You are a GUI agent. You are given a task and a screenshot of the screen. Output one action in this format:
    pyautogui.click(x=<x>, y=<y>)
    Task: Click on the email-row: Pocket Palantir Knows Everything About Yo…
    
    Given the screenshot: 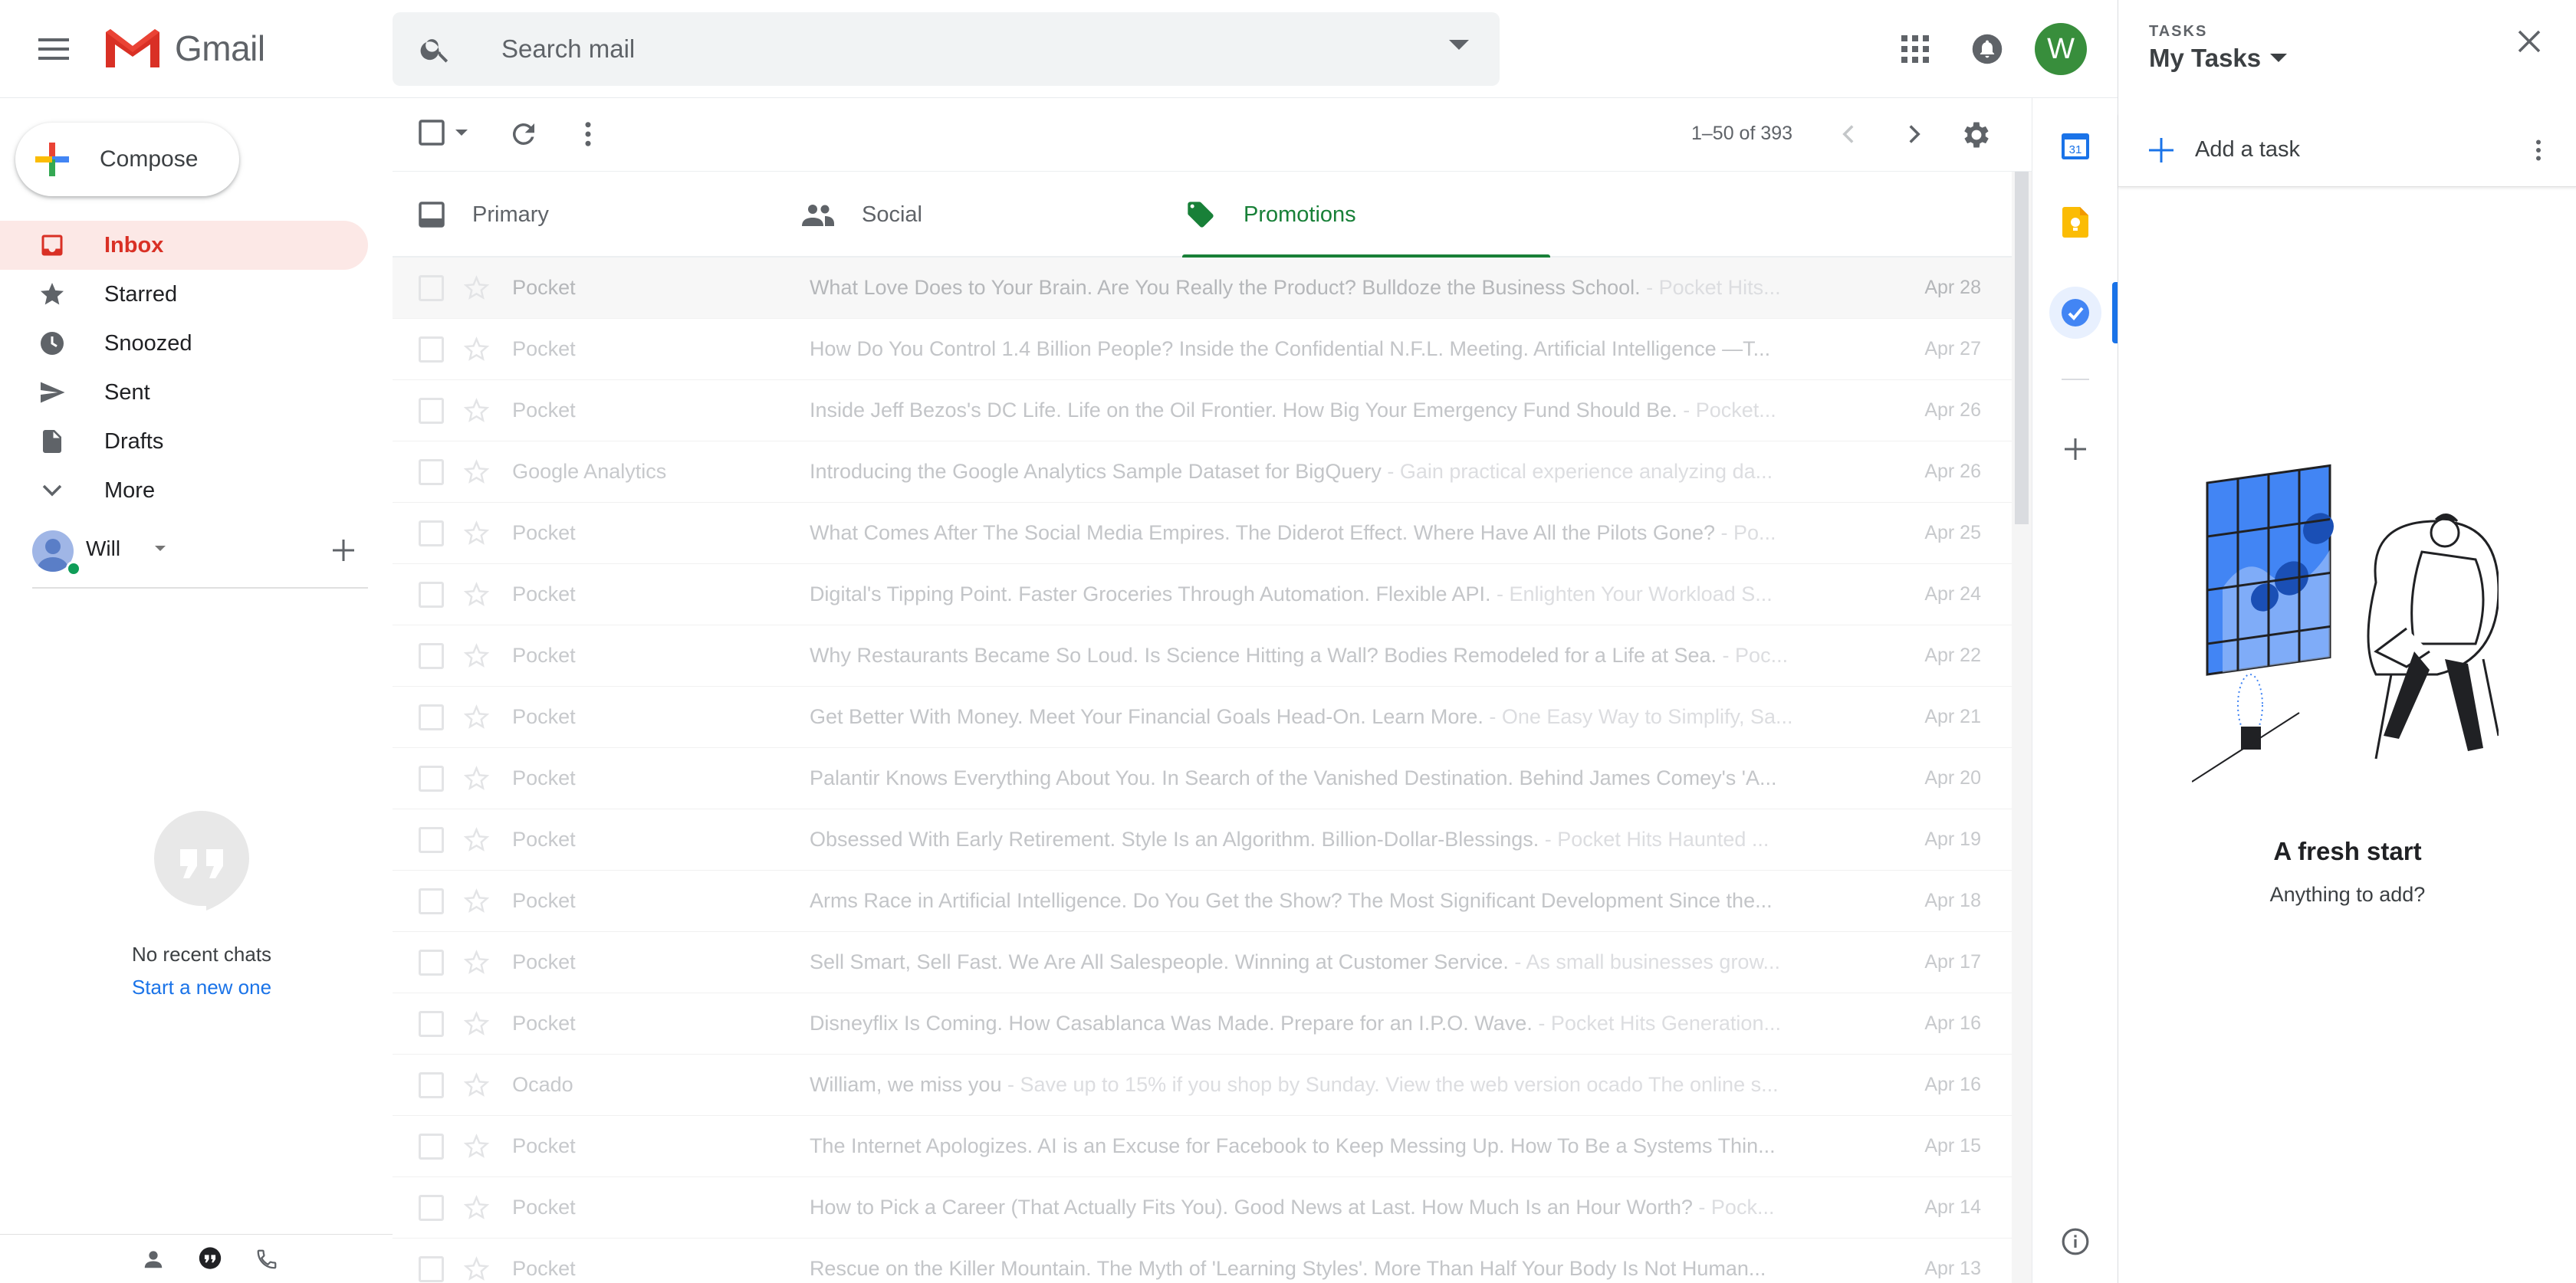 What is the action you would take?
    pyautogui.click(x=1202, y=778)
    